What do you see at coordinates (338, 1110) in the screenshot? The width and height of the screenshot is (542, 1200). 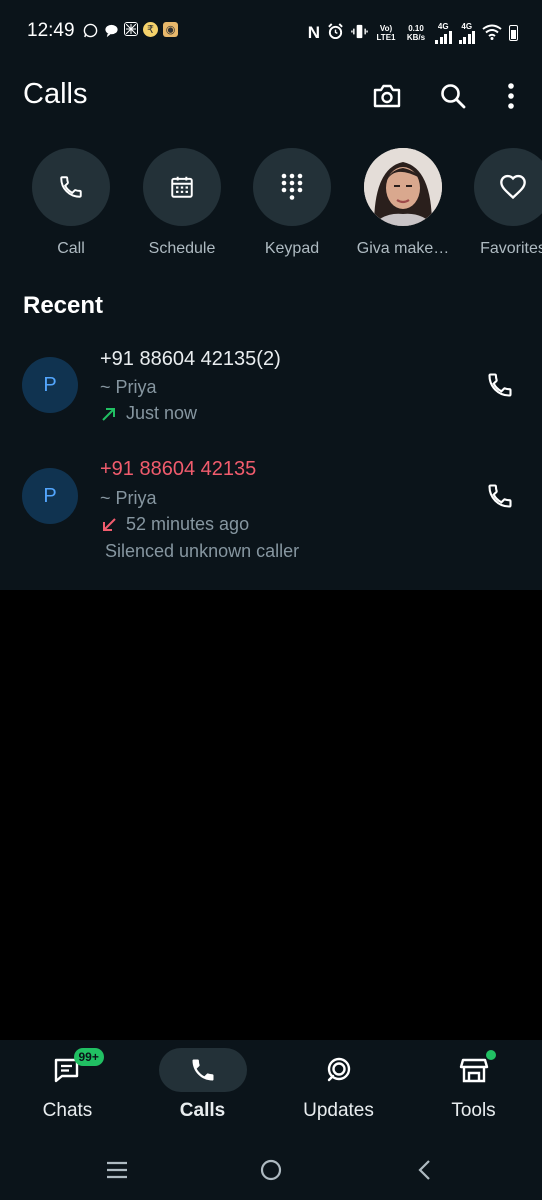 I see `nav-label: Updates` at bounding box center [338, 1110].